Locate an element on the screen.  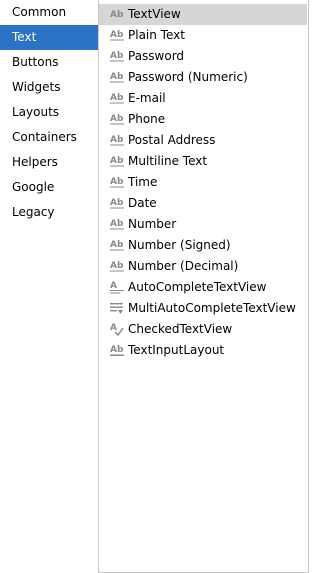
category-legacy: Legacy is located at coordinates (49, 212).